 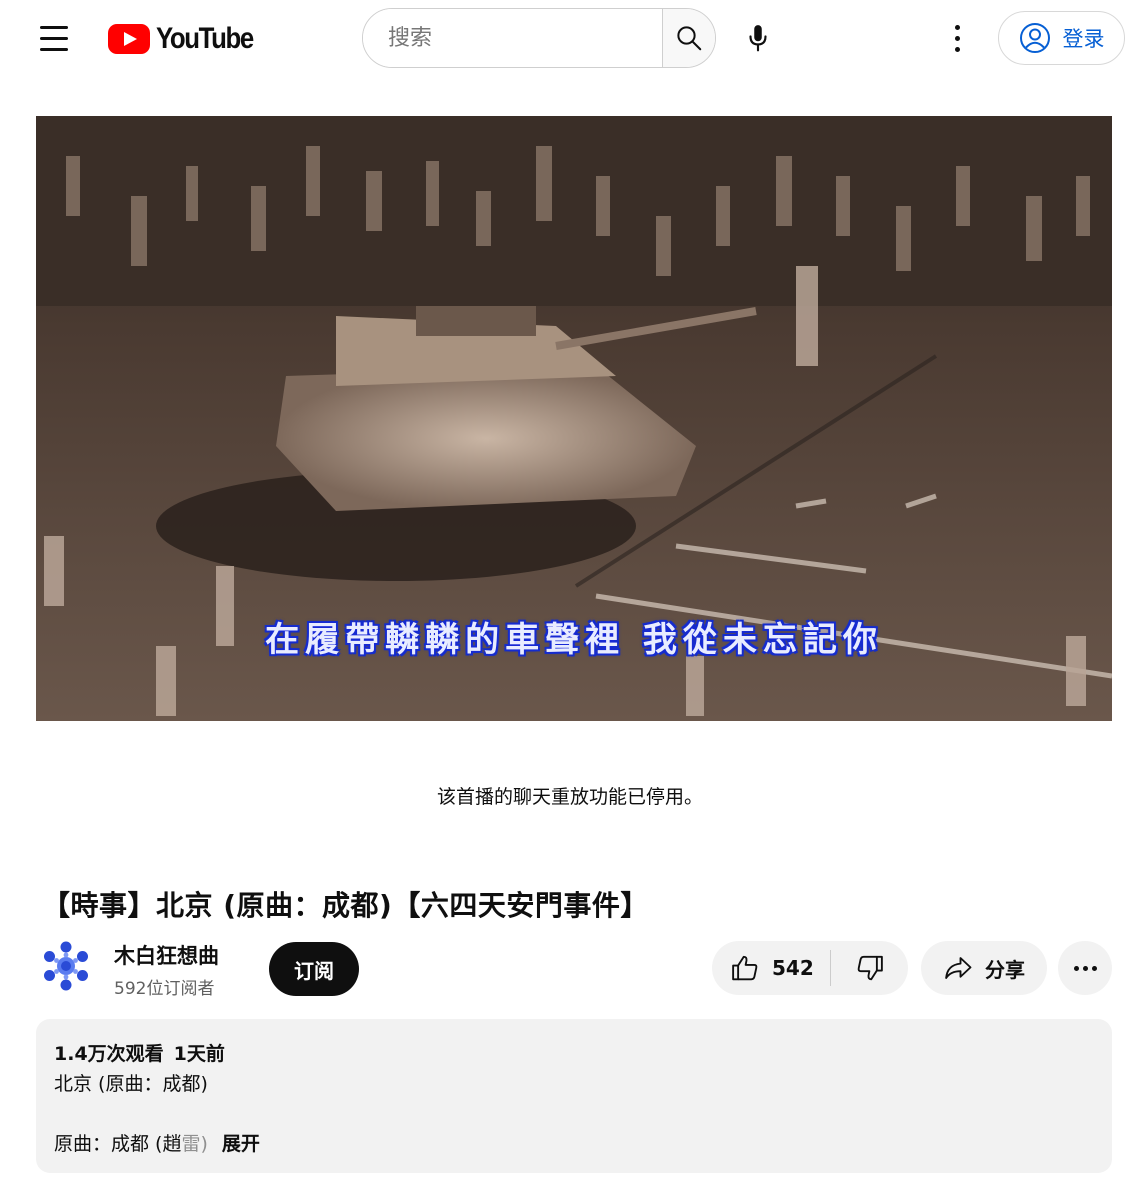 What do you see at coordinates (345, 905) in the screenshot?
I see `video-title: 【時事】北京 (原曲：成都)【六四天安門事件】` at bounding box center [345, 905].